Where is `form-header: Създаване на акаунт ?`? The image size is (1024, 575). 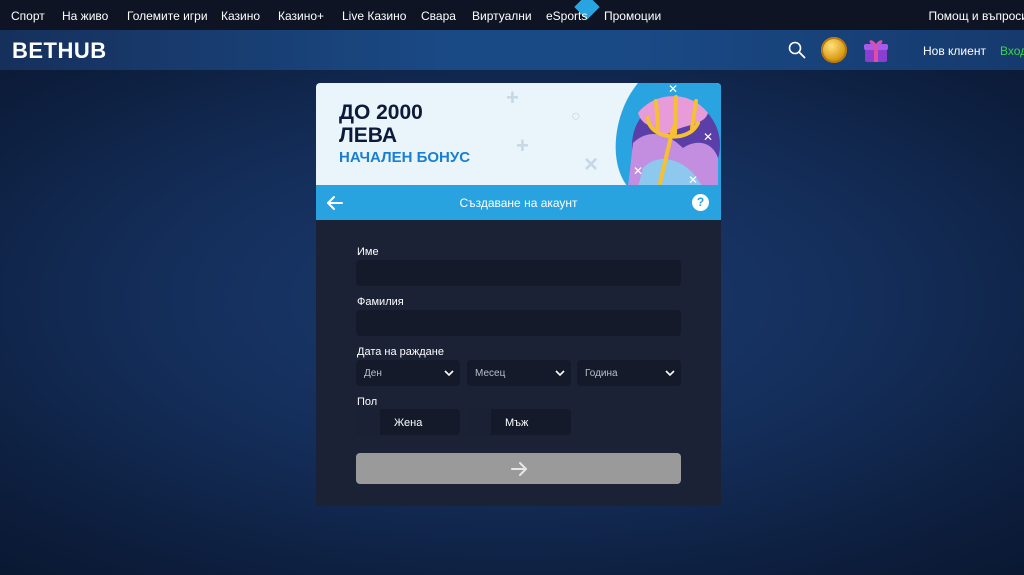 form-header: Създаване на акаунт ? is located at coordinates (518, 202).